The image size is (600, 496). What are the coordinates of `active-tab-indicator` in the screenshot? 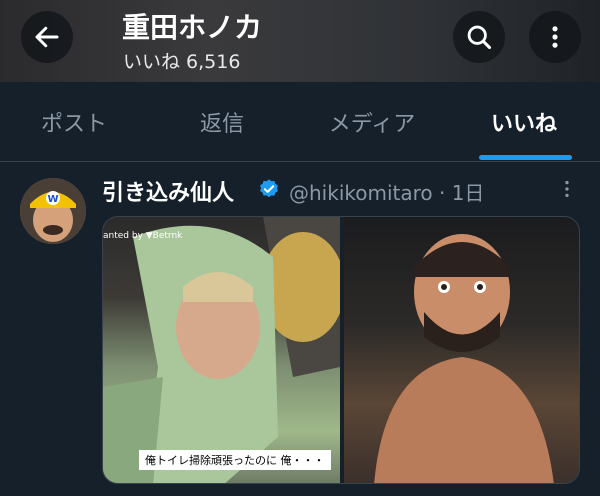 It's located at (525, 157).